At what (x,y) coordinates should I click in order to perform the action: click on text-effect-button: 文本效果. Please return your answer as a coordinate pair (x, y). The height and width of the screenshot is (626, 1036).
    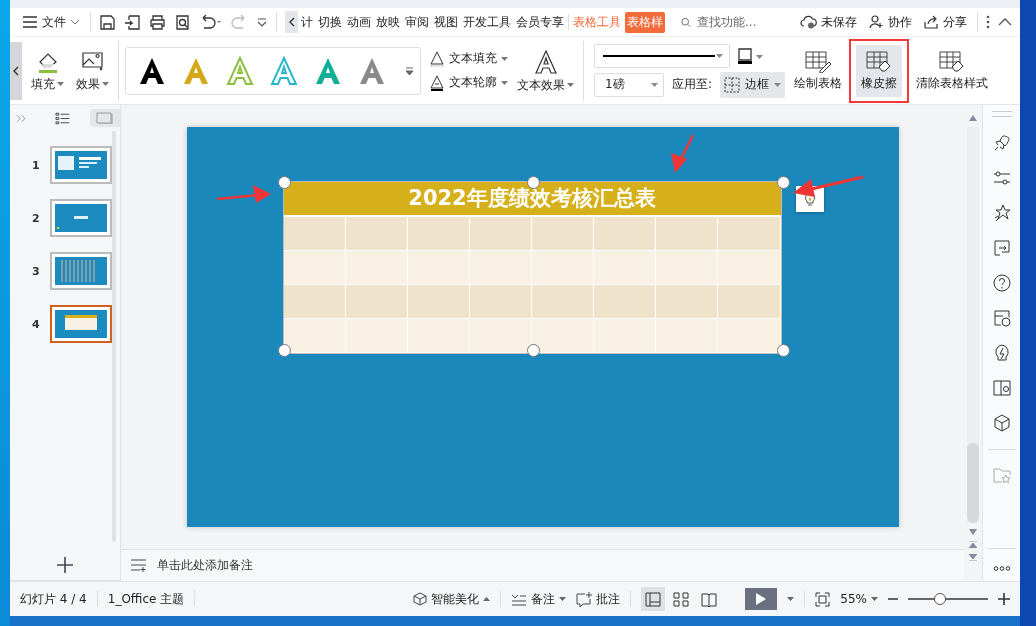
    Looking at the image, I should click on (545, 70).